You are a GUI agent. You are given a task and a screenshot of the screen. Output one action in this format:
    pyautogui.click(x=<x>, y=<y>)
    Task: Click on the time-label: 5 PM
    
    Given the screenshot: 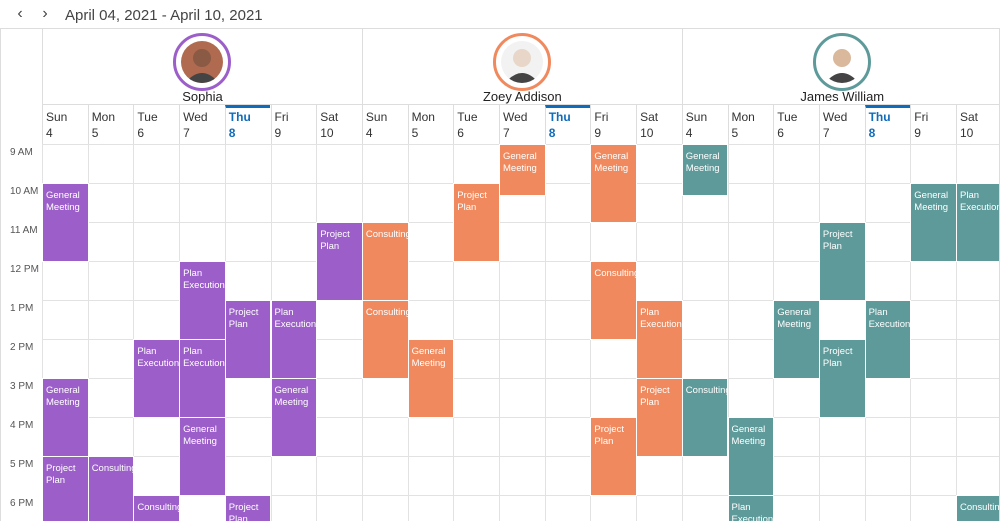 What is the action you would take?
    pyautogui.click(x=22, y=464)
    